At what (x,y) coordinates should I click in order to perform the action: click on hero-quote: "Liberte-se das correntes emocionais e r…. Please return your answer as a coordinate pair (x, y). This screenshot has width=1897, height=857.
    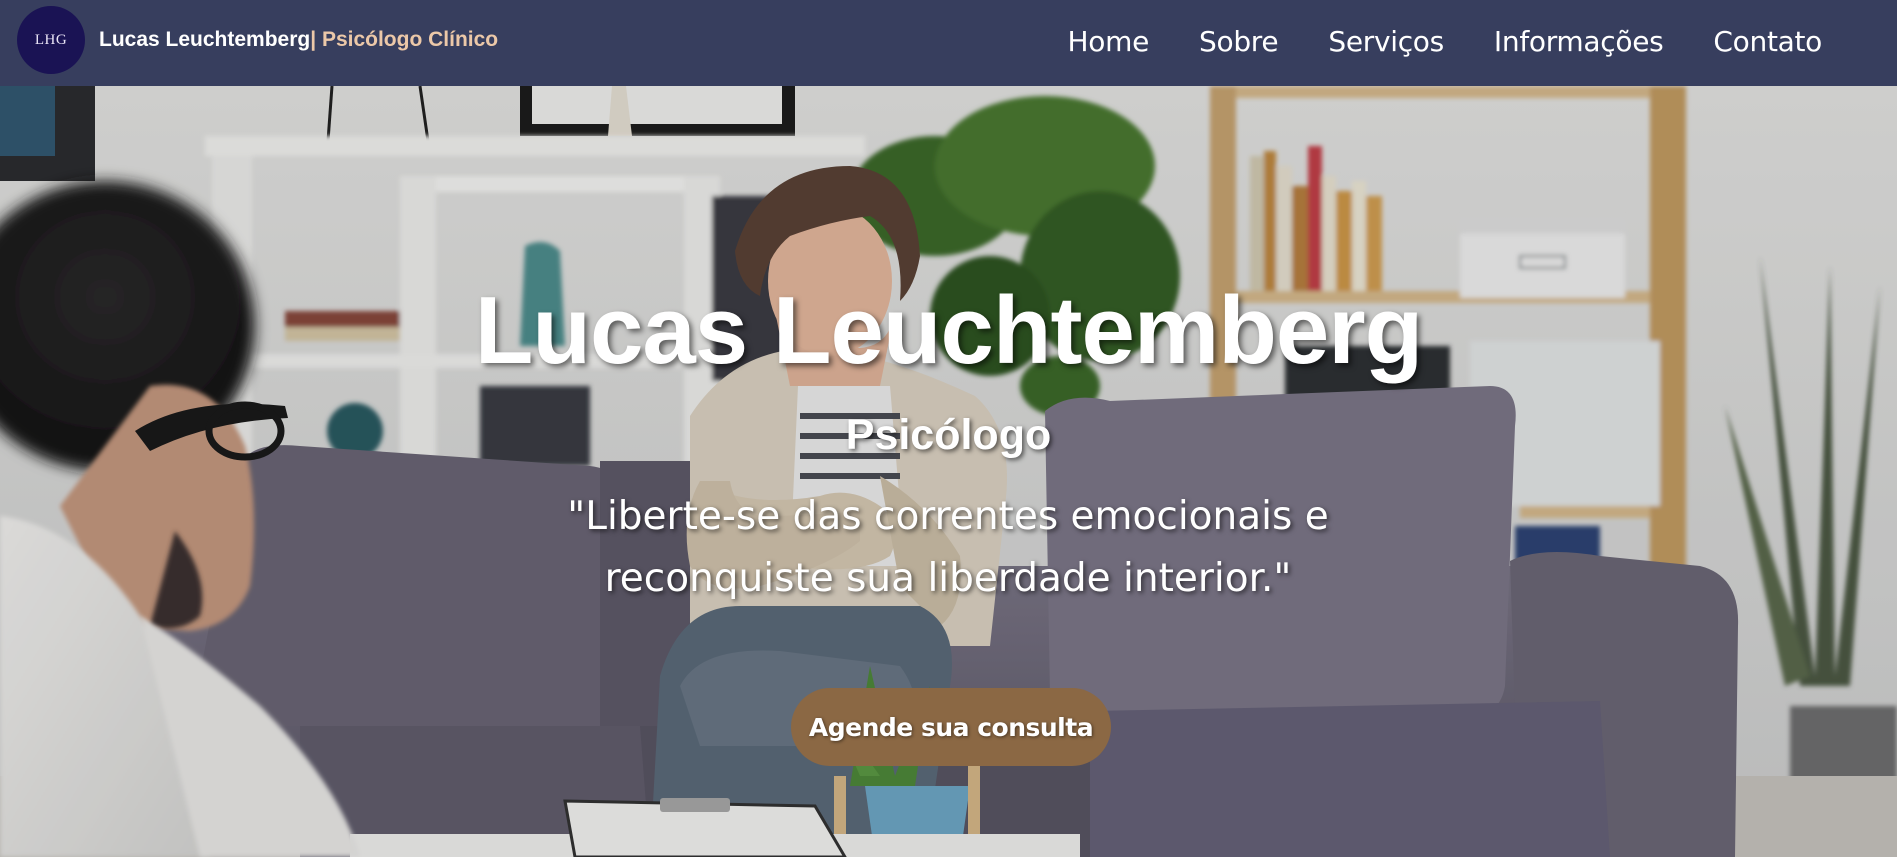
    Looking at the image, I should click on (948, 548).